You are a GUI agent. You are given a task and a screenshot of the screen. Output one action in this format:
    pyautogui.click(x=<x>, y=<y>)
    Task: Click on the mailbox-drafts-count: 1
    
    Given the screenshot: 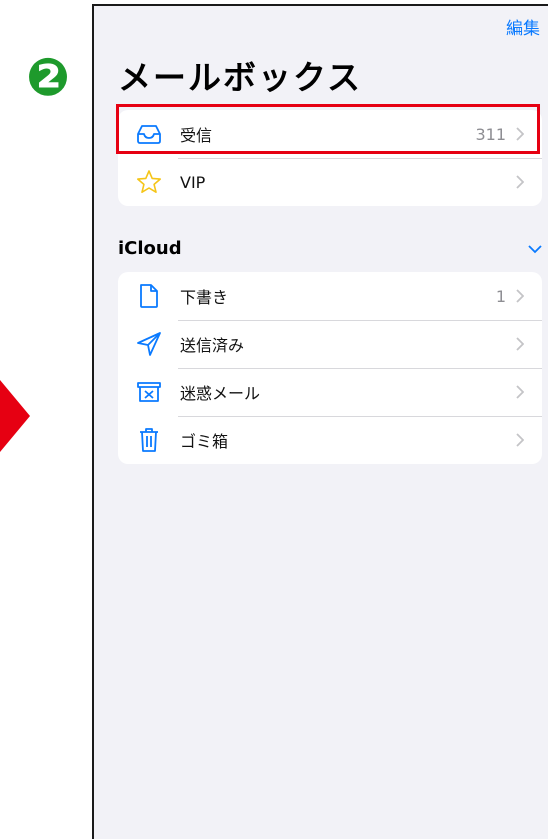 What is the action you would take?
    pyautogui.click(x=500, y=296)
    